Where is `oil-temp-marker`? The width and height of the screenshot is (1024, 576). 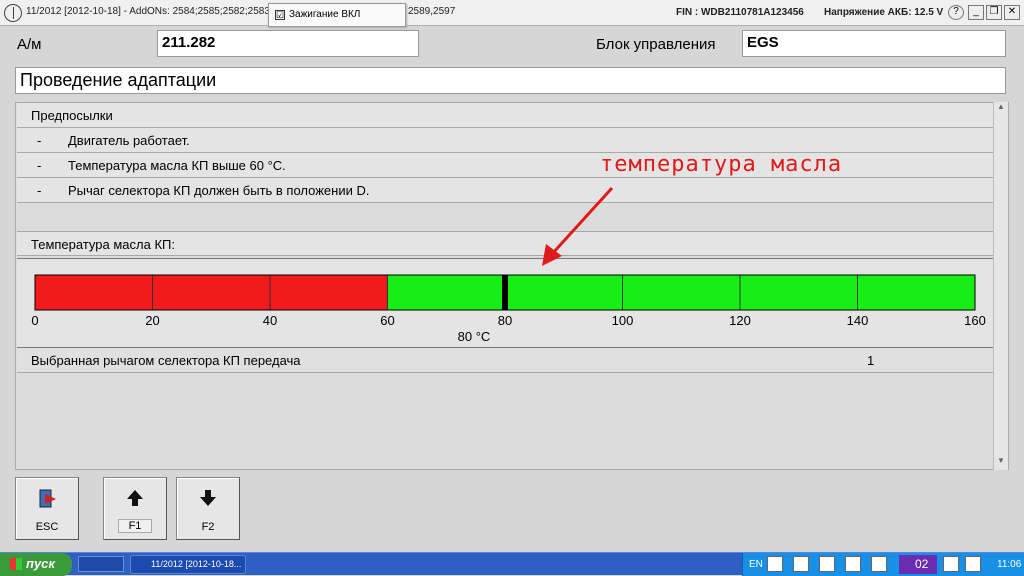 oil-temp-marker is located at coordinates (505, 292).